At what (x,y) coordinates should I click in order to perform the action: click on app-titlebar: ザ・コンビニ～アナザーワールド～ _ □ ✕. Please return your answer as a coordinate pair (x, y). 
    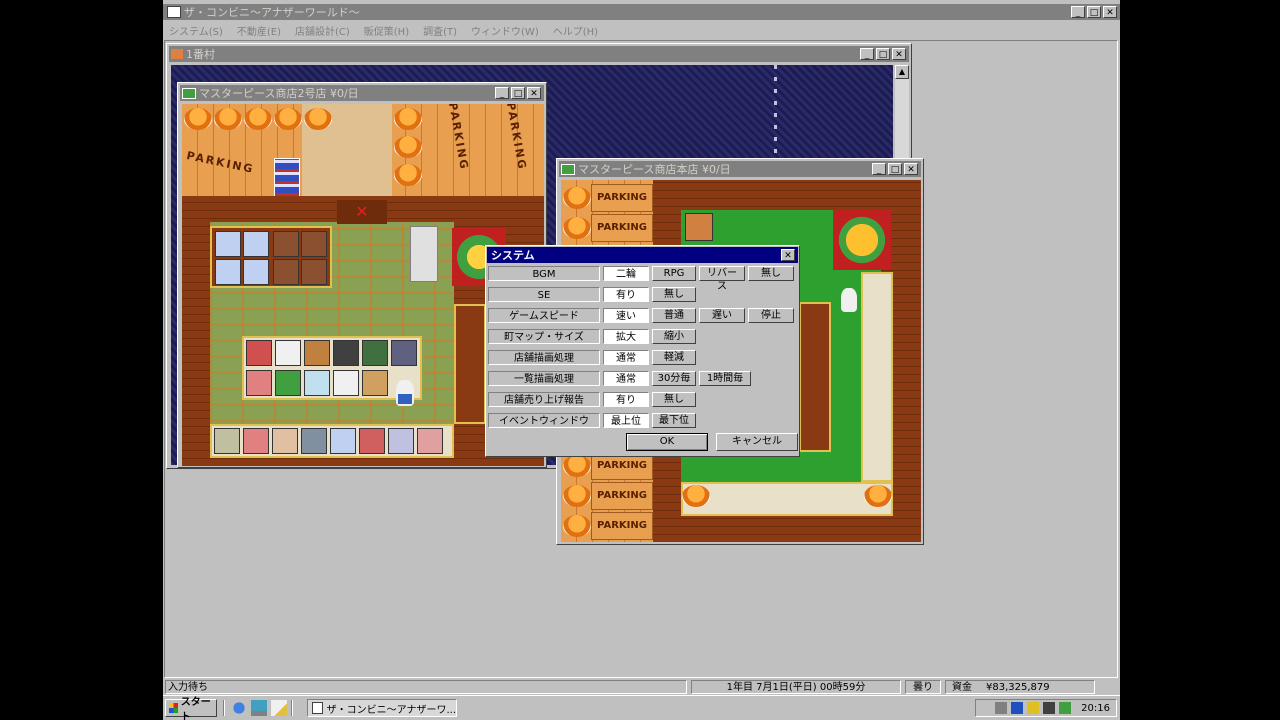
    Looking at the image, I should click on (641, 12).